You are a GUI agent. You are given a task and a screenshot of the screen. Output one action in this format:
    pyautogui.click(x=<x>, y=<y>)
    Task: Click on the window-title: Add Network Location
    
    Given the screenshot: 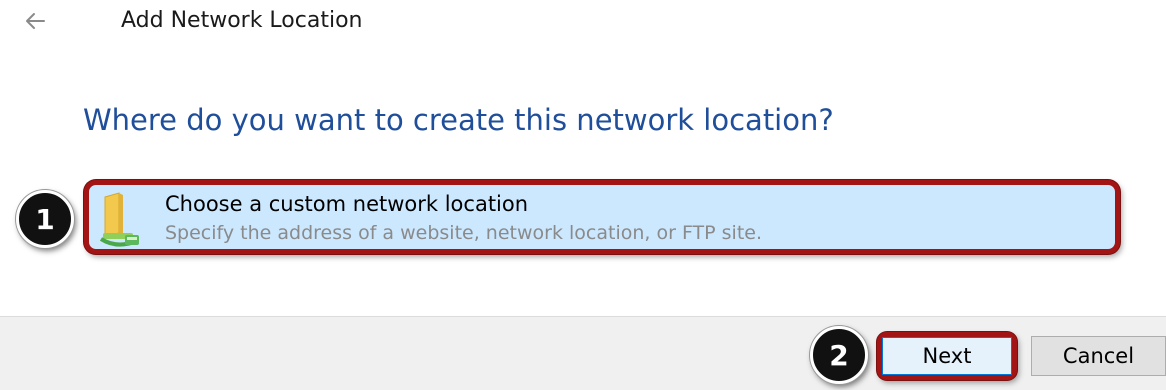 What is the action you would take?
    pyautogui.click(x=242, y=20)
    